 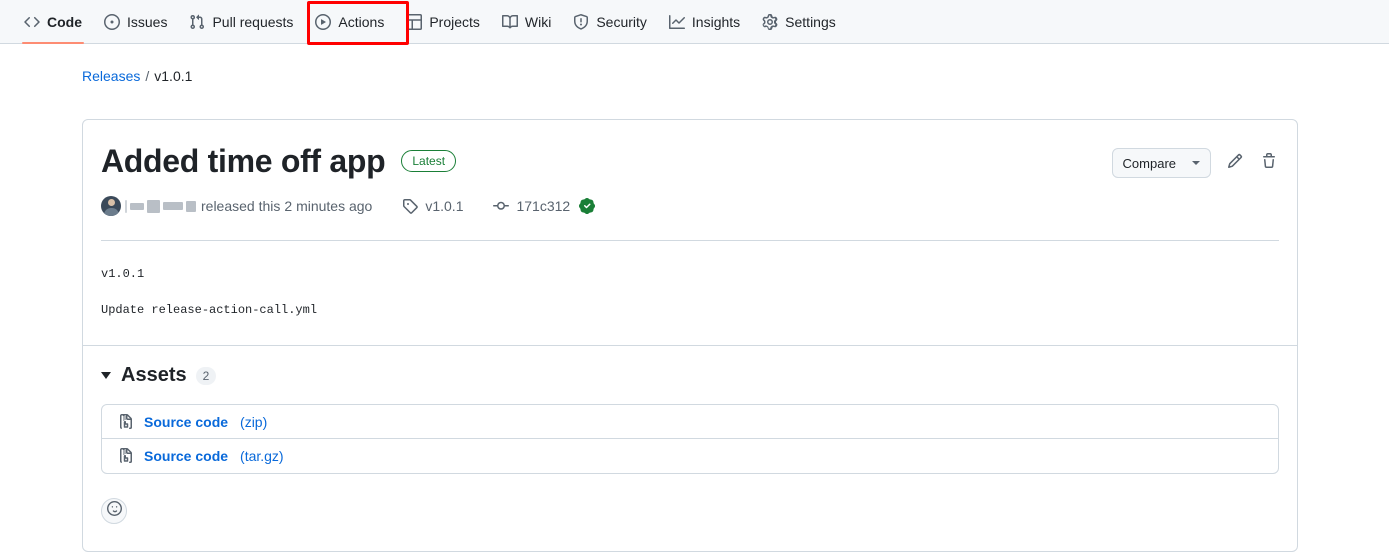 I want to click on author-name-redacted, so click(x=160, y=206).